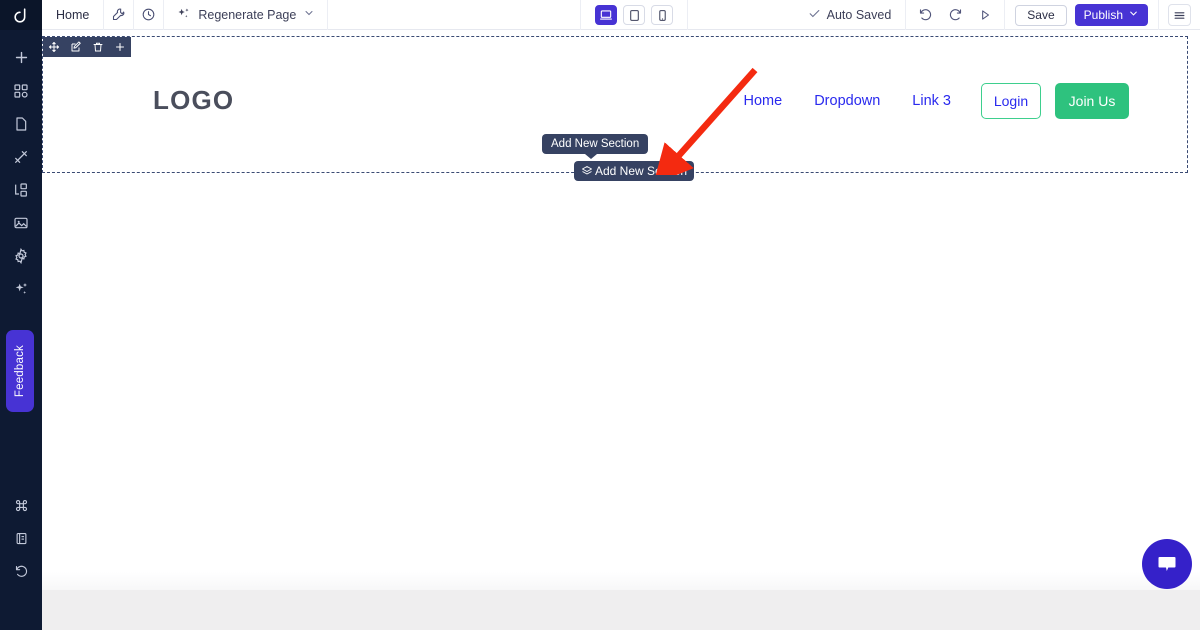 Image resolution: width=1200 pixels, height=630 pixels. Describe the element at coordinates (606, 15) in the screenshot. I see `device-desktop-button` at that location.